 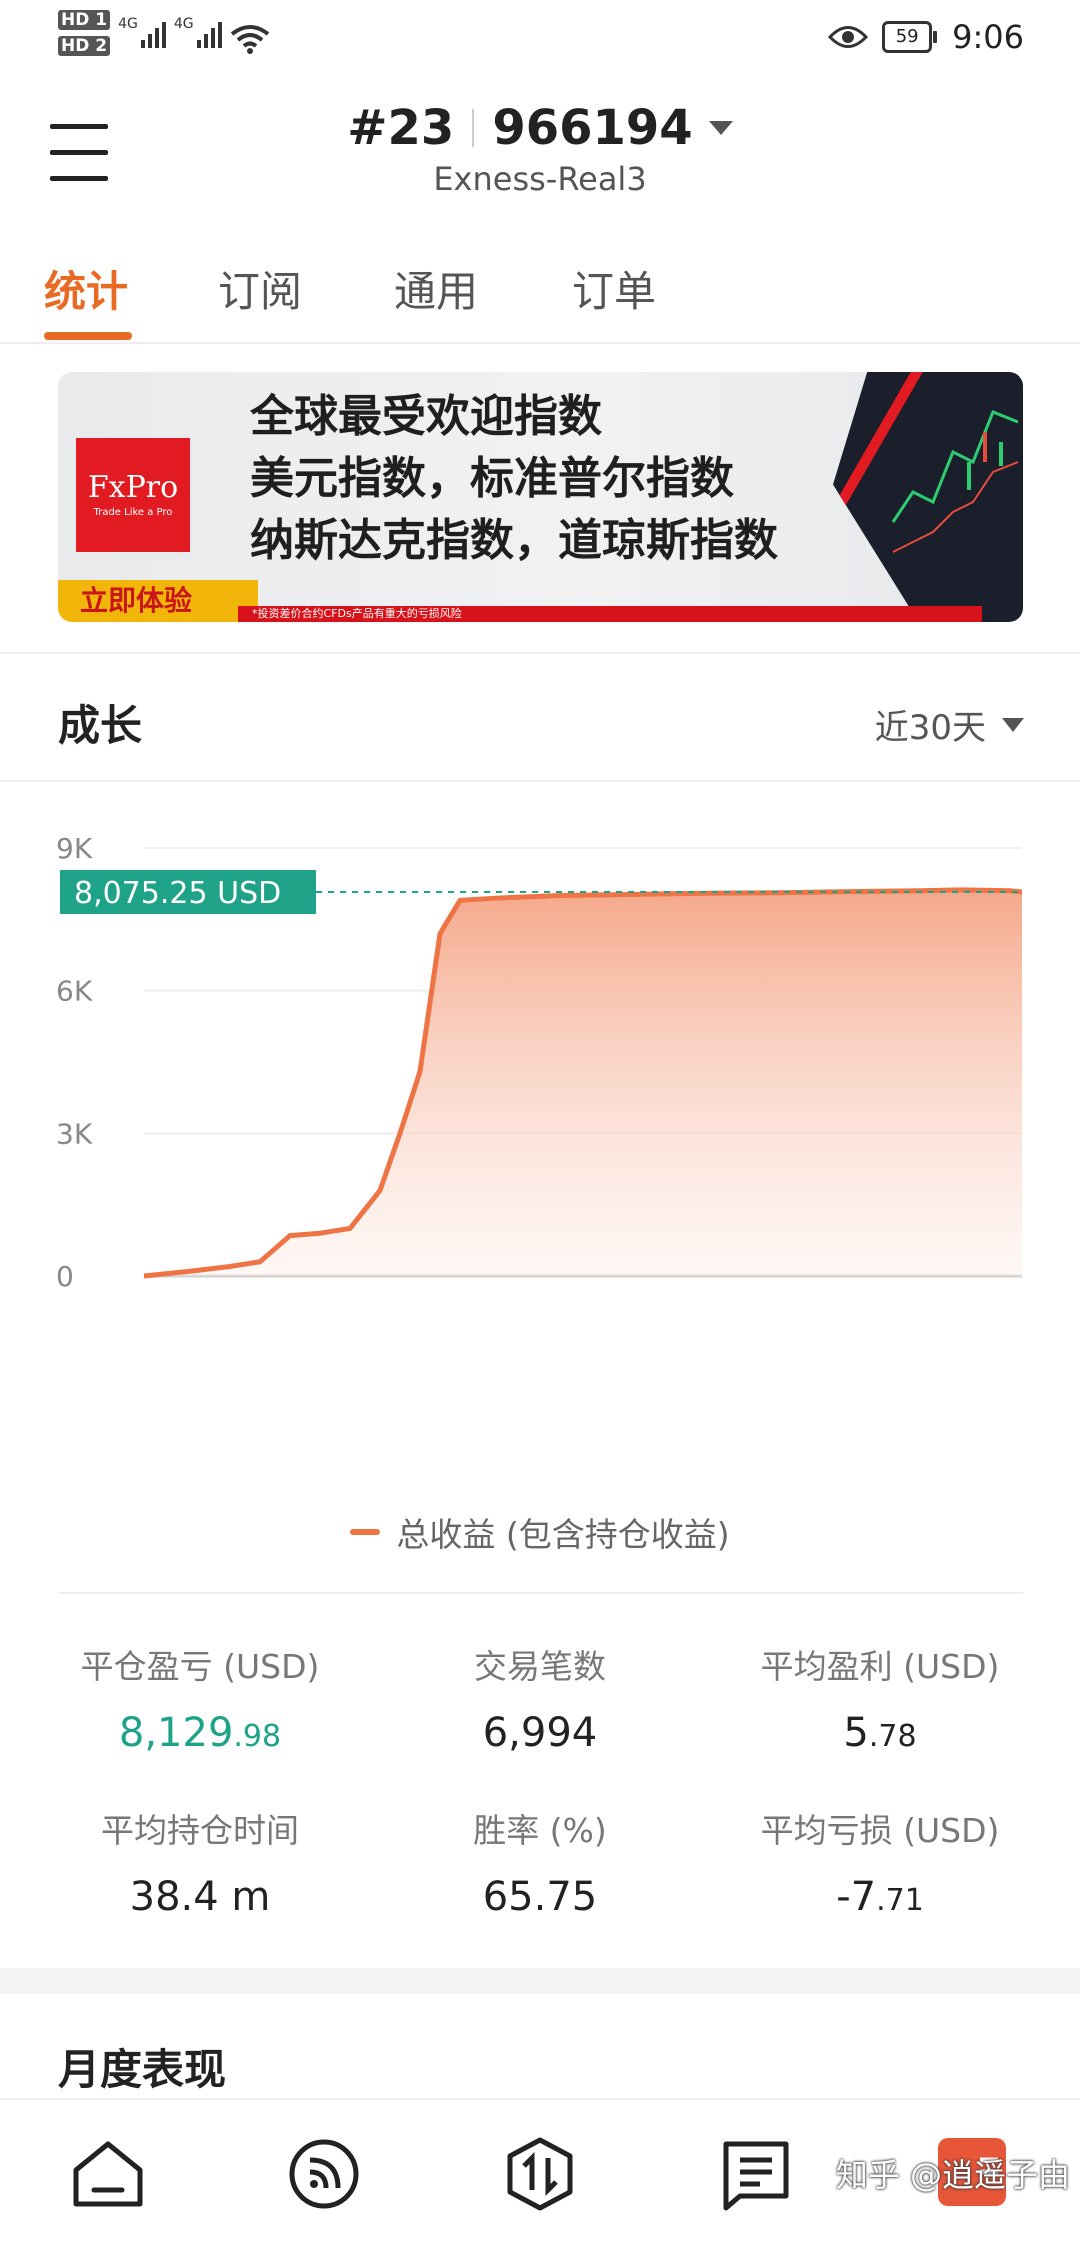 What do you see at coordinates (880, 1698) in the screenshot?
I see `stat-avg-profit: 平均盈利 (USD) 5.78` at bounding box center [880, 1698].